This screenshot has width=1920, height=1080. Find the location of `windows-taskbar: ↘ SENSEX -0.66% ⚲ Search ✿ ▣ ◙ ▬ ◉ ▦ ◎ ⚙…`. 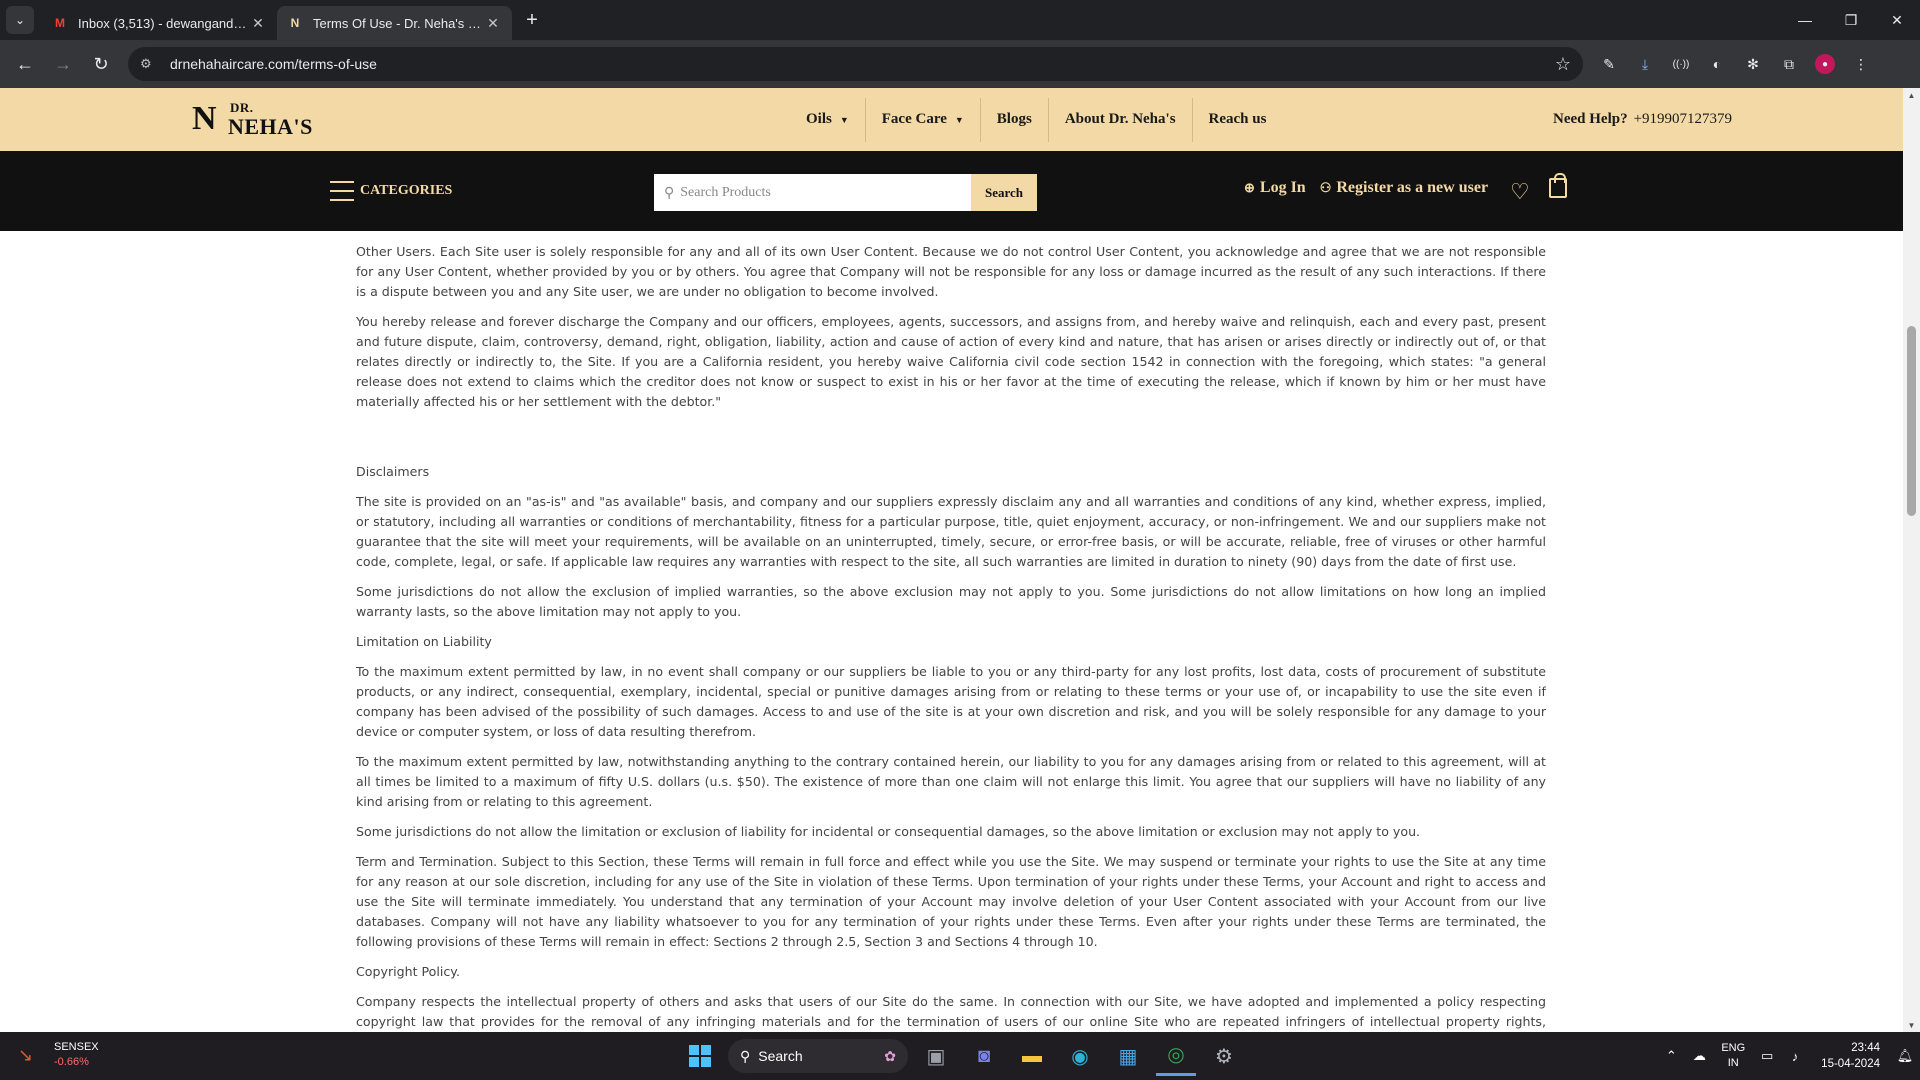

windows-taskbar: ↘ SENSEX -0.66% ⚲ Search ✿ ▣ ◙ ▬ ◉ ▦ ◎ ⚙… is located at coordinates (960, 1056).